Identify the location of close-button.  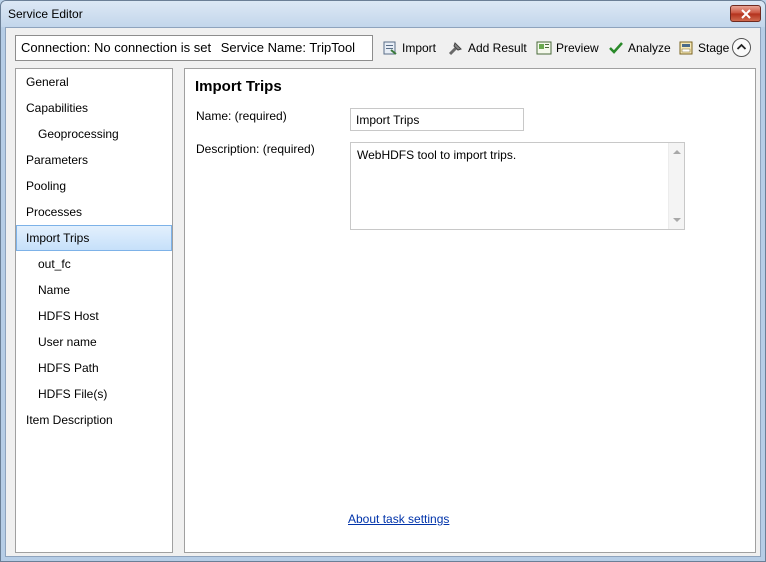
(745, 13).